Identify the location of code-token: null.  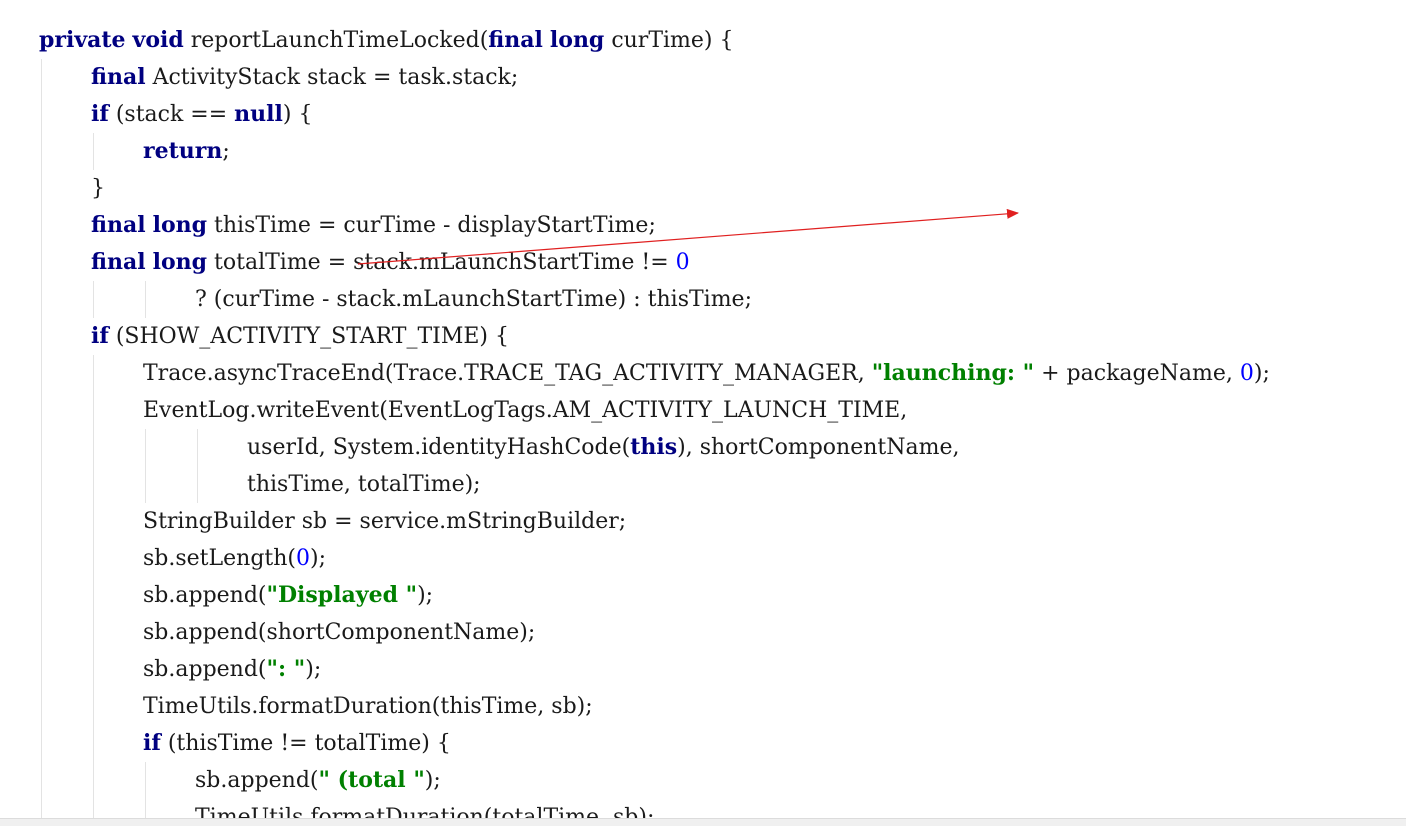
(258, 114).